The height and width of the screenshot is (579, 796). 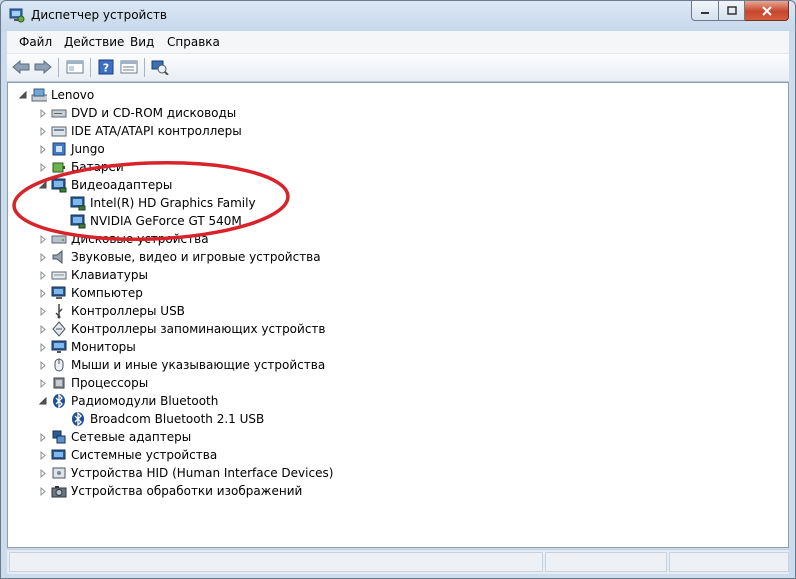 What do you see at coordinates (59, 311) in the screenshot?
I see `usb-icon` at bounding box center [59, 311].